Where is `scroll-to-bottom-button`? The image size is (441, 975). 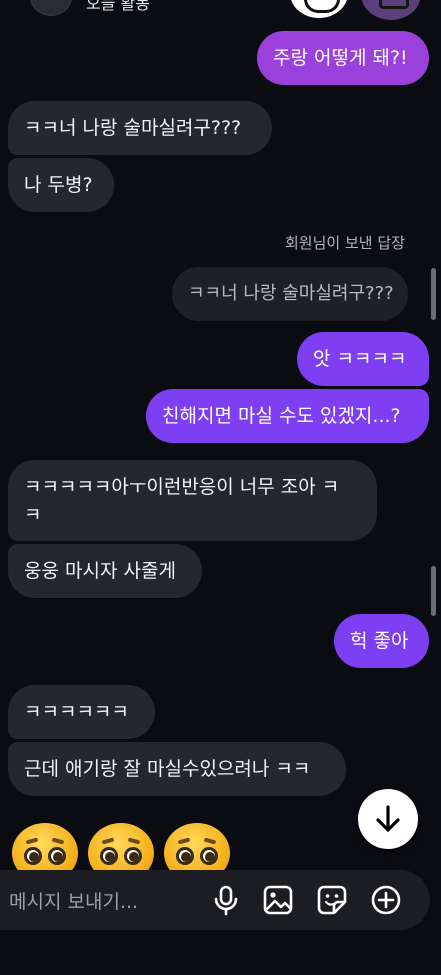 scroll-to-bottom-button is located at coordinates (388, 819).